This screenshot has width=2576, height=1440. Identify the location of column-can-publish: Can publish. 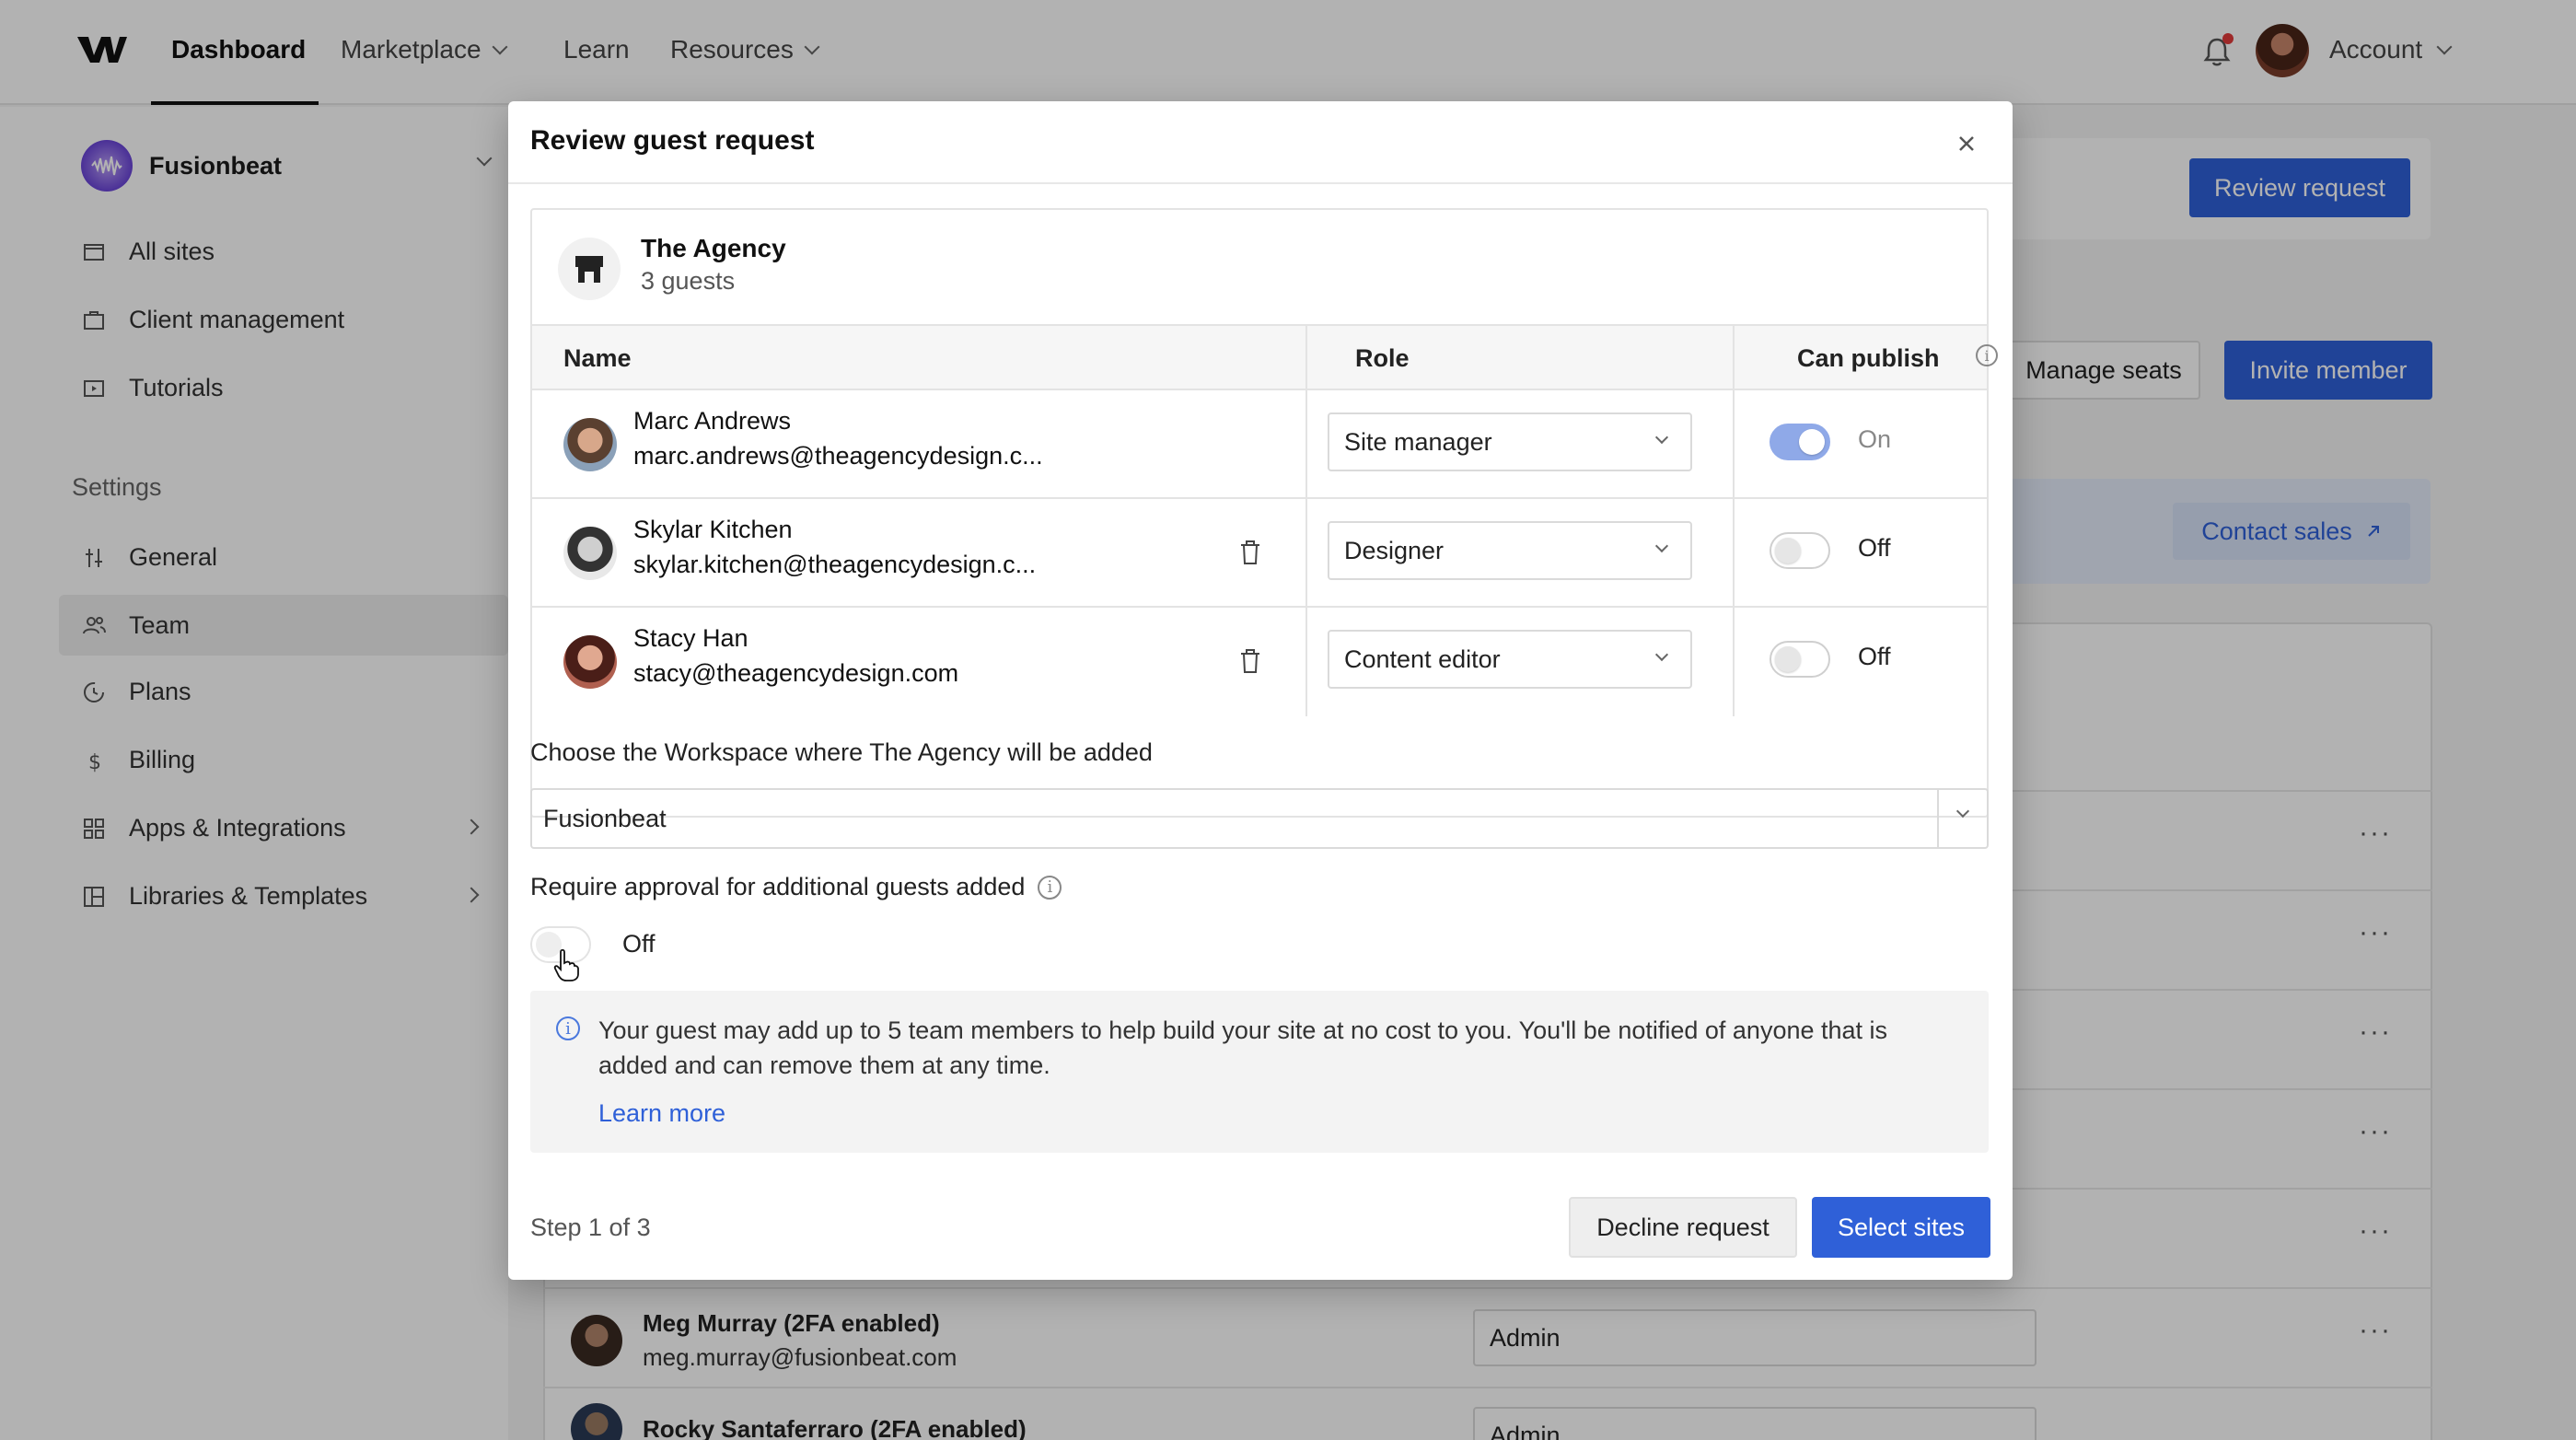
(1868, 358).